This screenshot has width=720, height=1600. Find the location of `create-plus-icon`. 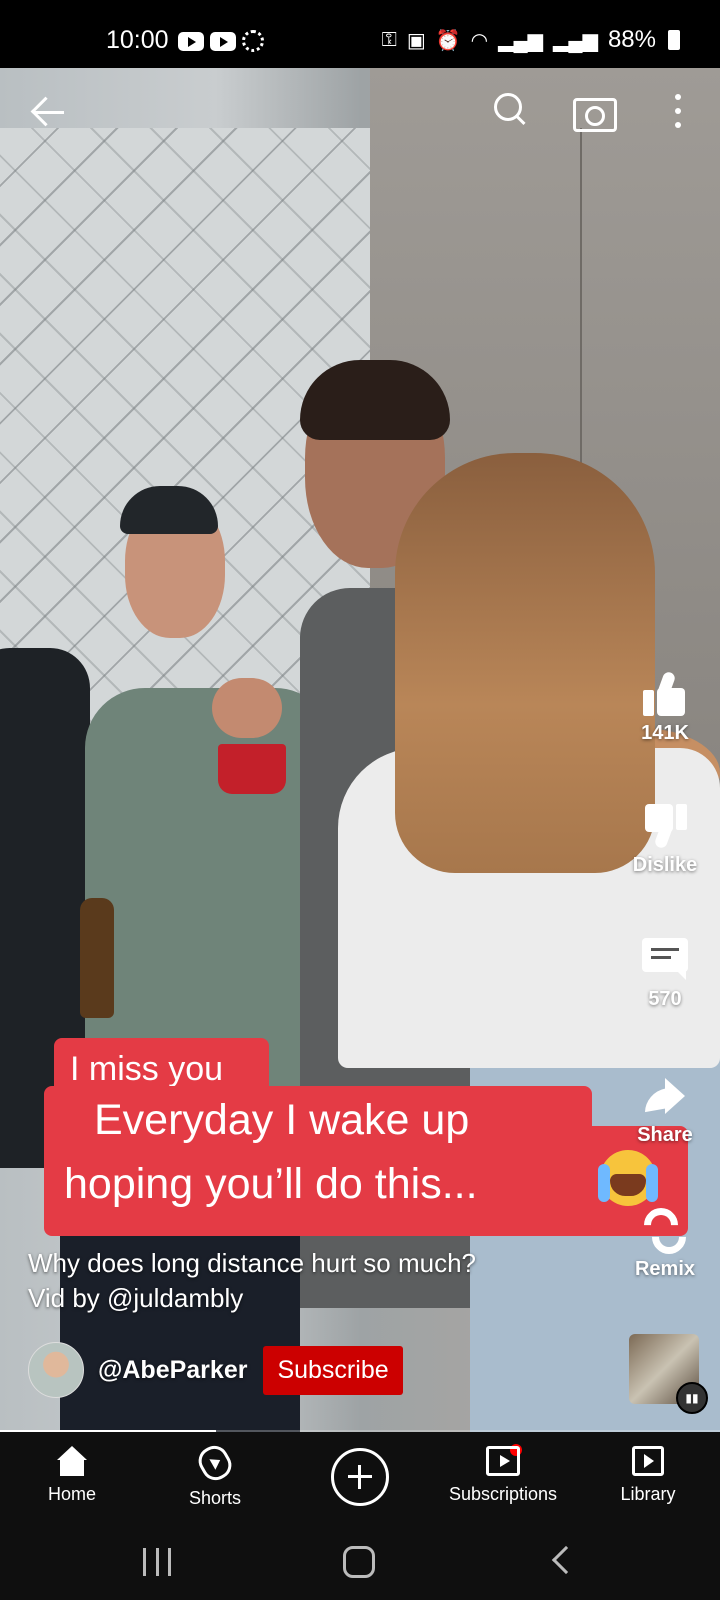

create-plus-icon is located at coordinates (360, 1477).